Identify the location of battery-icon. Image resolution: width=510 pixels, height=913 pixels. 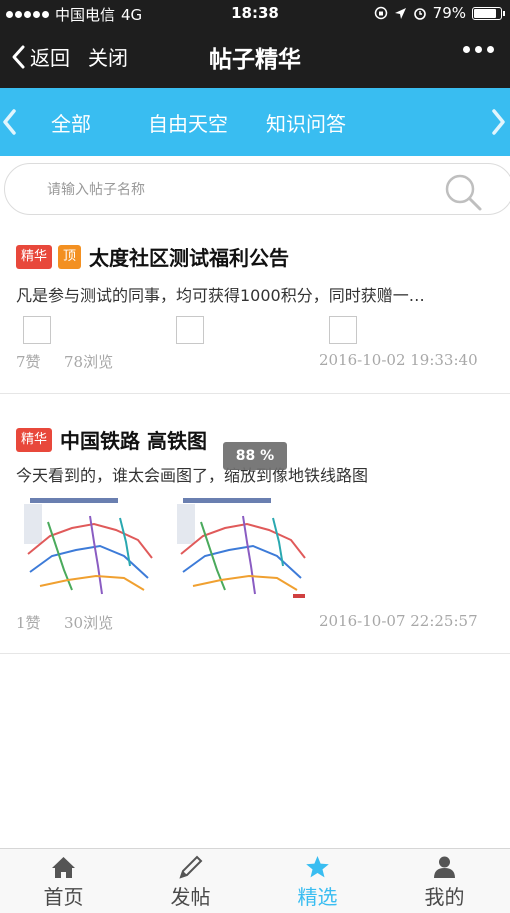
(488, 13).